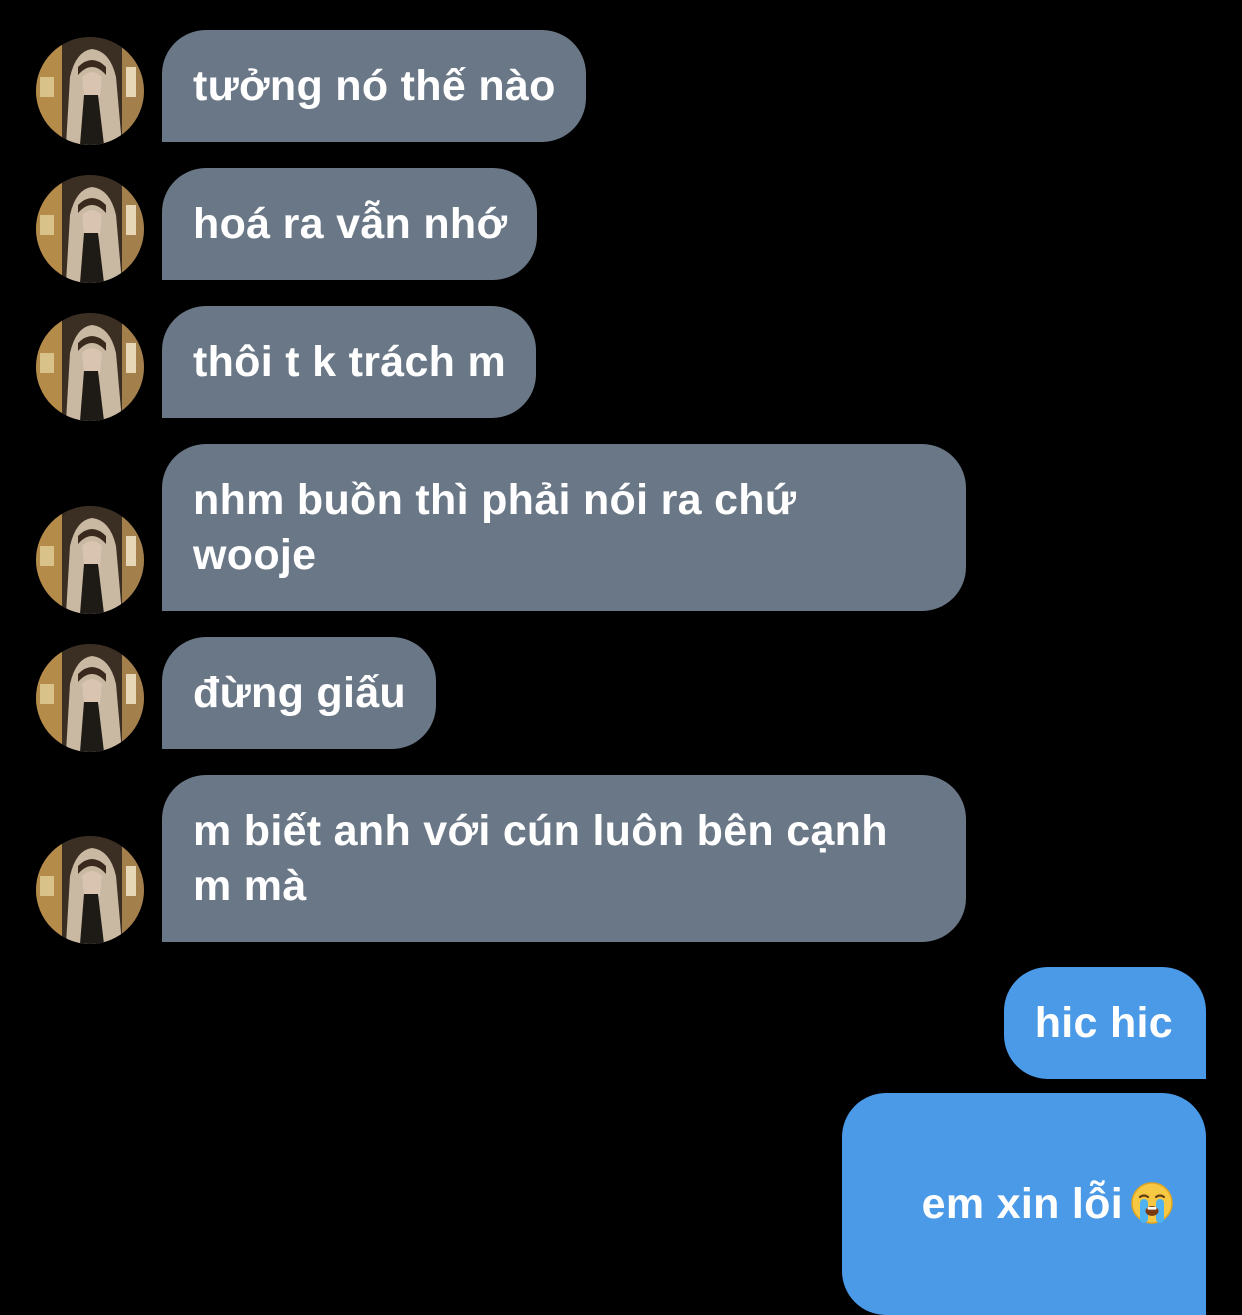 This screenshot has width=1242, height=1315. Describe the element at coordinates (564, 527) in the screenshot. I see `incoming-message-bubble: nhm buồn thì phải nói ra chứ wooje` at that location.